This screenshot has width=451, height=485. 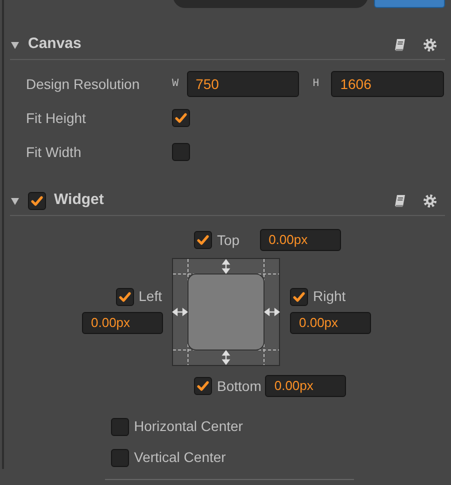 What do you see at coordinates (188, 426) in the screenshot?
I see `option-label: Horizontal Center` at bounding box center [188, 426].